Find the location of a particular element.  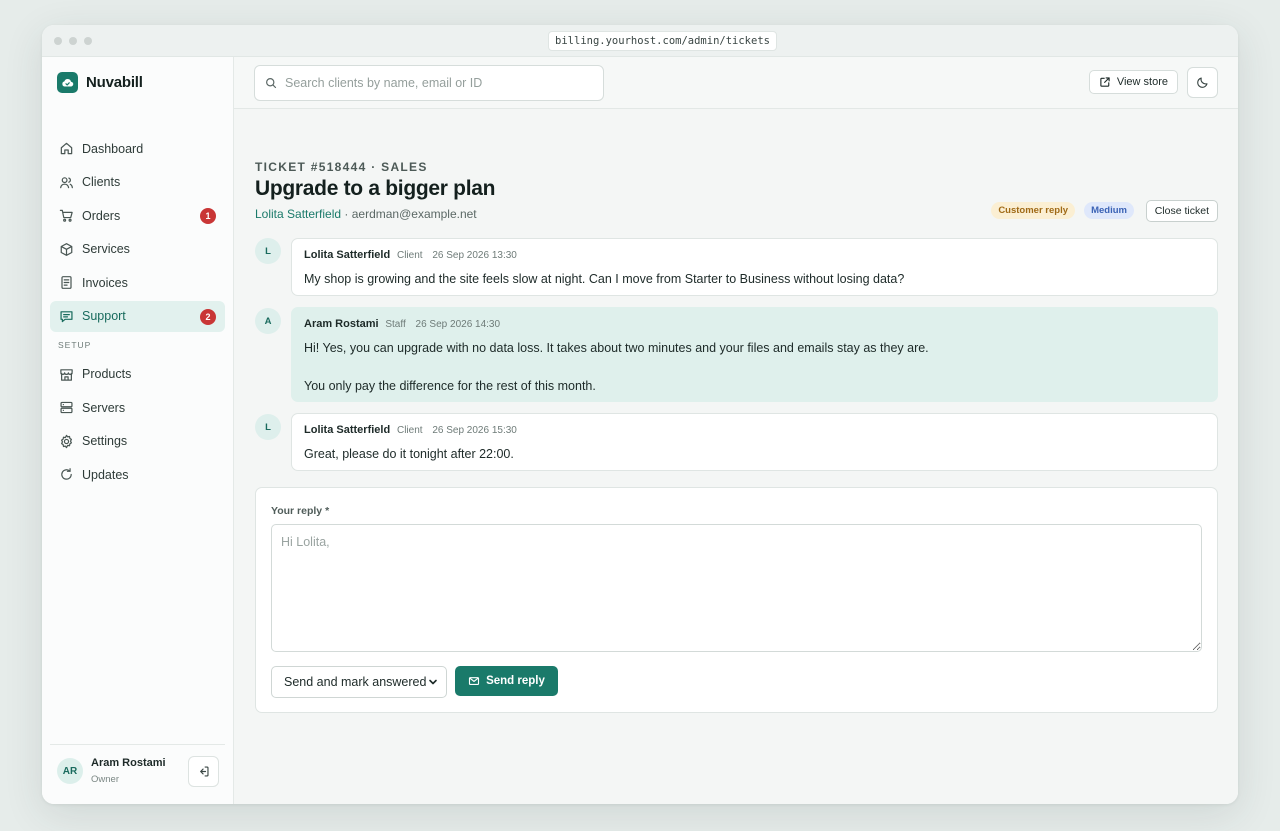

sidebar-item-products: Products is located at coordinates (137, 374).